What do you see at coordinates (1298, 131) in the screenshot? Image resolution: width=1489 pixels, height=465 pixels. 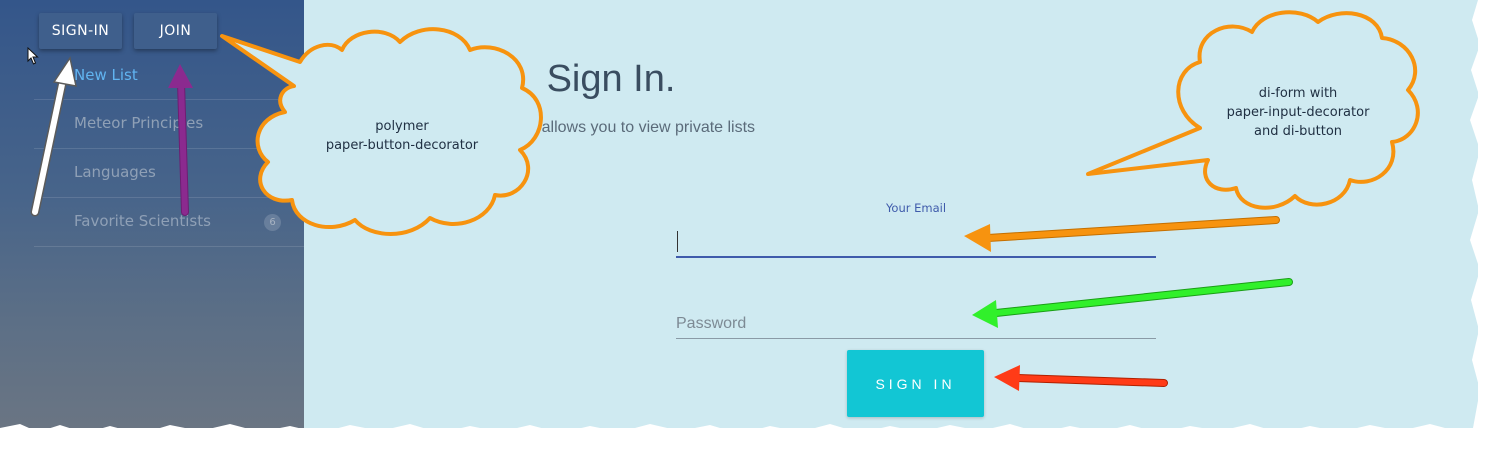 I see `right-callout-line: and di-button` at bounding box center [1298, 131].